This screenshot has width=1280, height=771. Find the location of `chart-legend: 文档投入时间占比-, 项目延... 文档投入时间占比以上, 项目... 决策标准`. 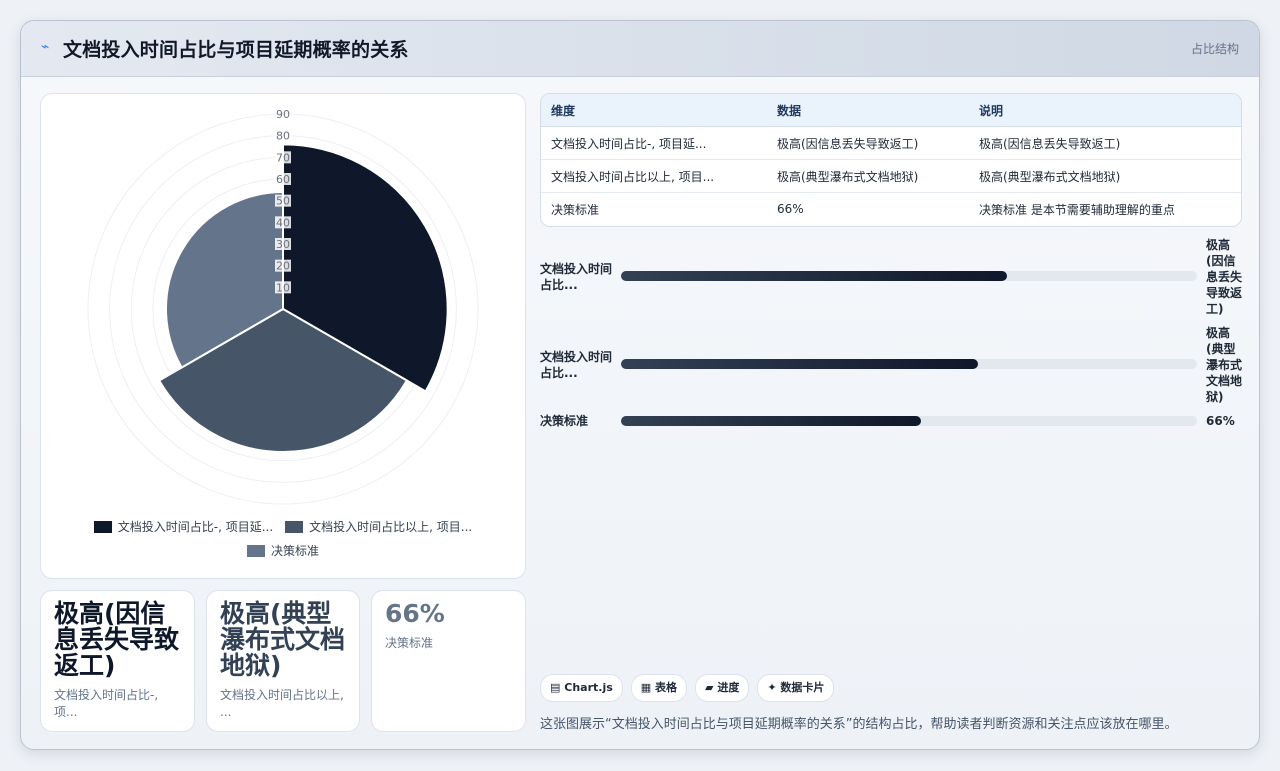

chart-legend: 文档投入时间占比-, 项目延... 文档投入时间占比以上, 项目... 决策标准 is located at coordinates (283, 542).